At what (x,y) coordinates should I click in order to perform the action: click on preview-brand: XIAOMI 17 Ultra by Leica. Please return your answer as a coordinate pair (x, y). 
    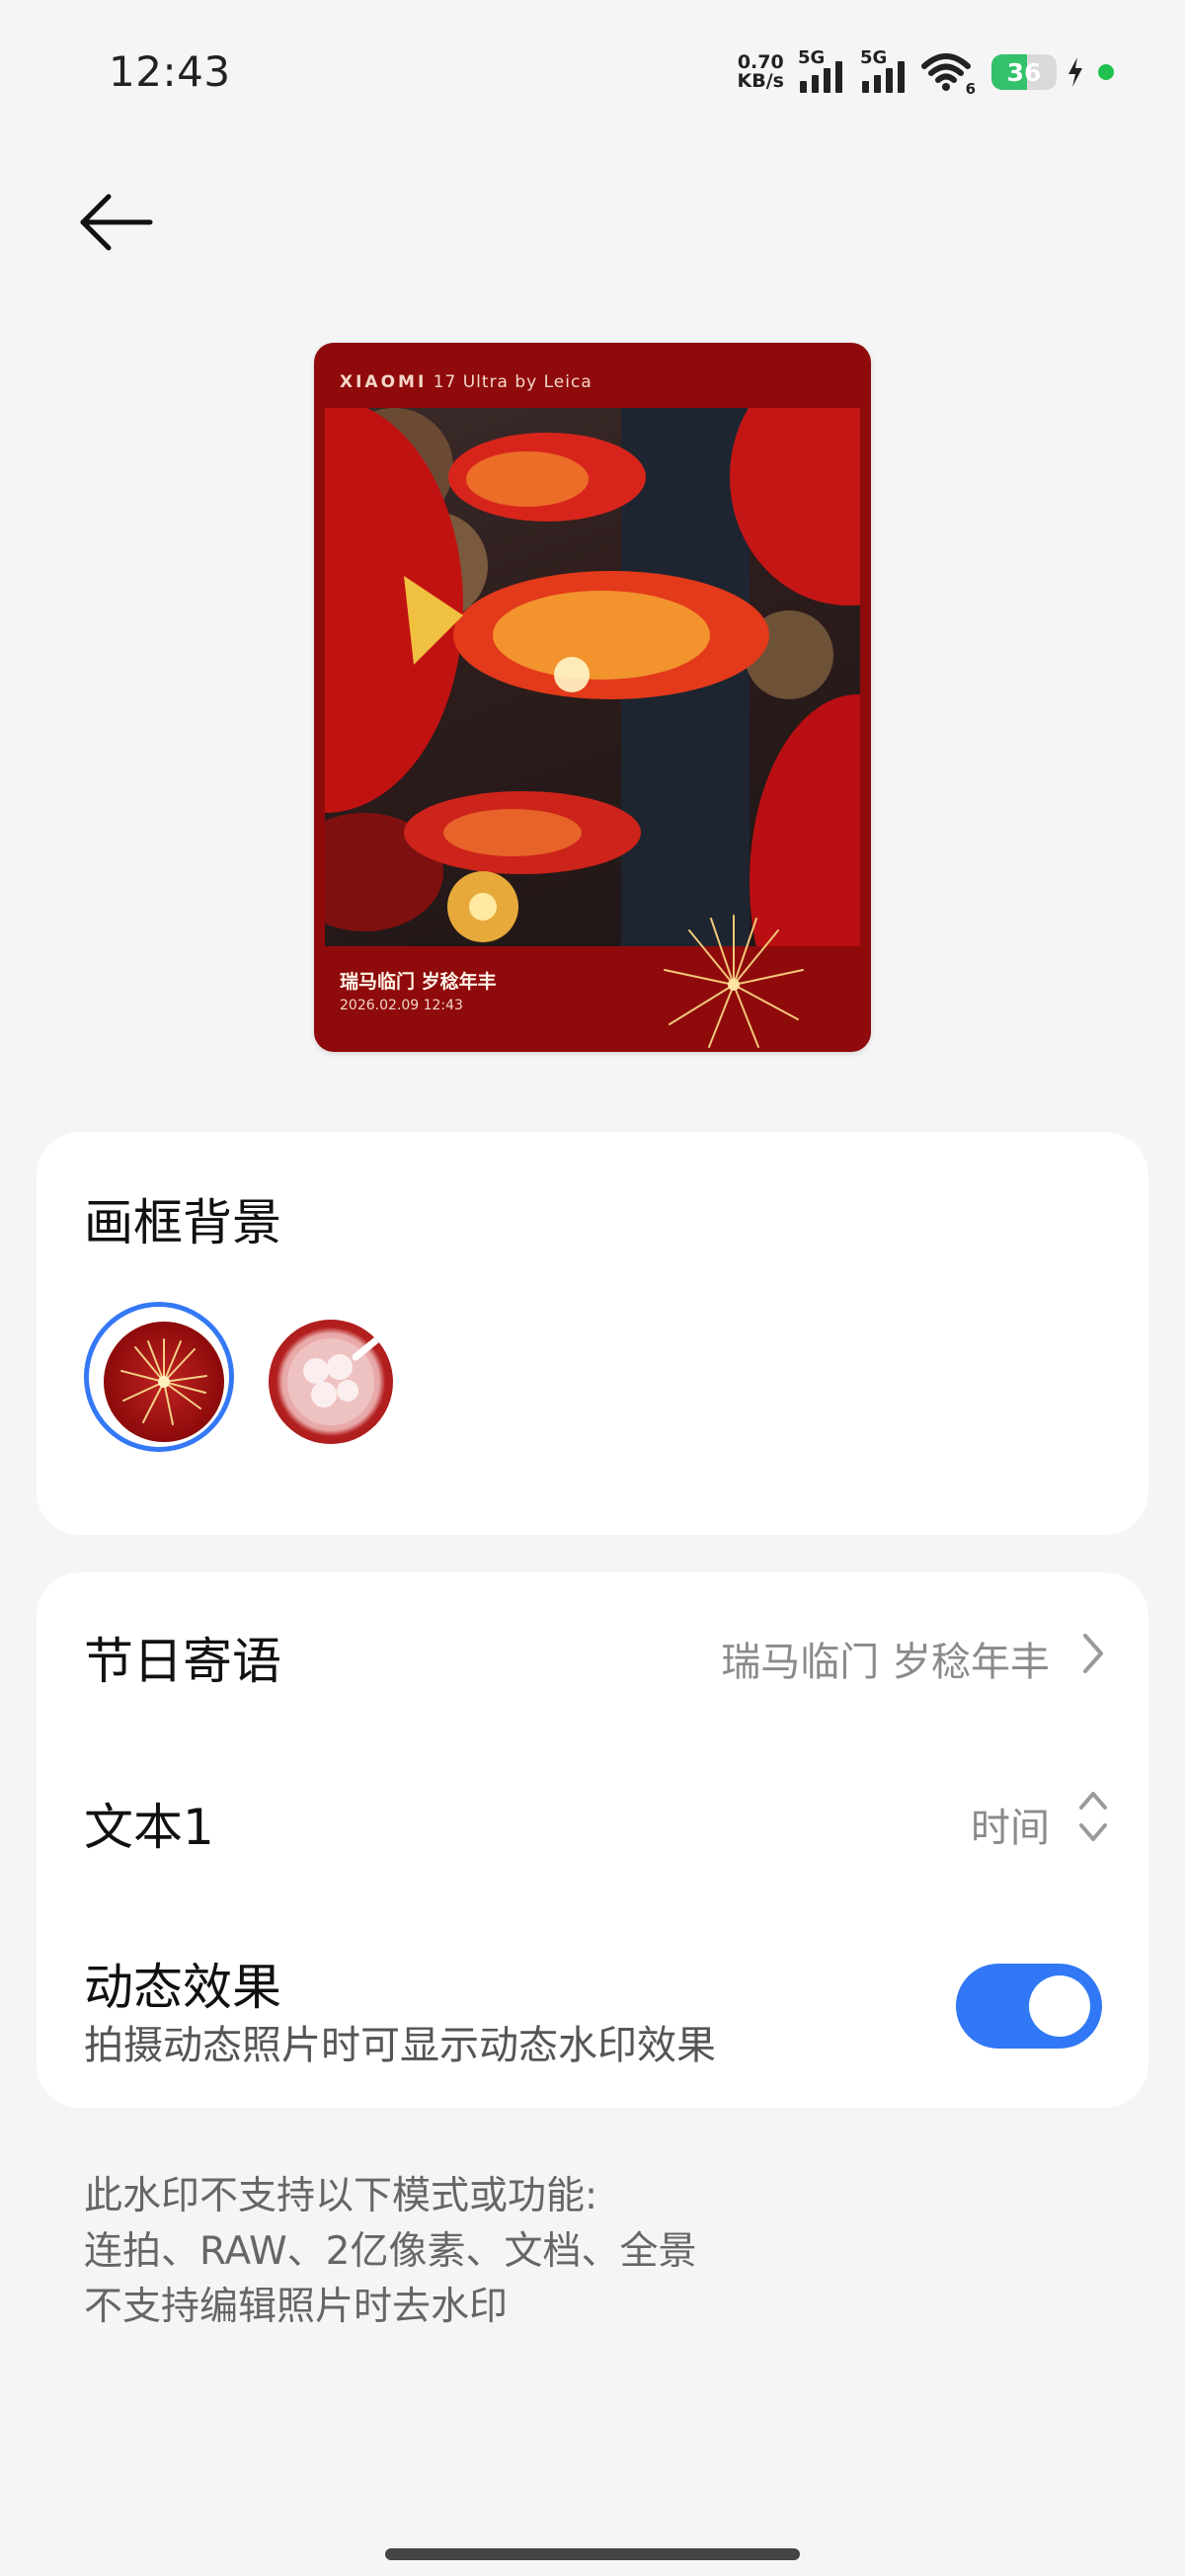
    Looking at the image, I should click on (466, 382).